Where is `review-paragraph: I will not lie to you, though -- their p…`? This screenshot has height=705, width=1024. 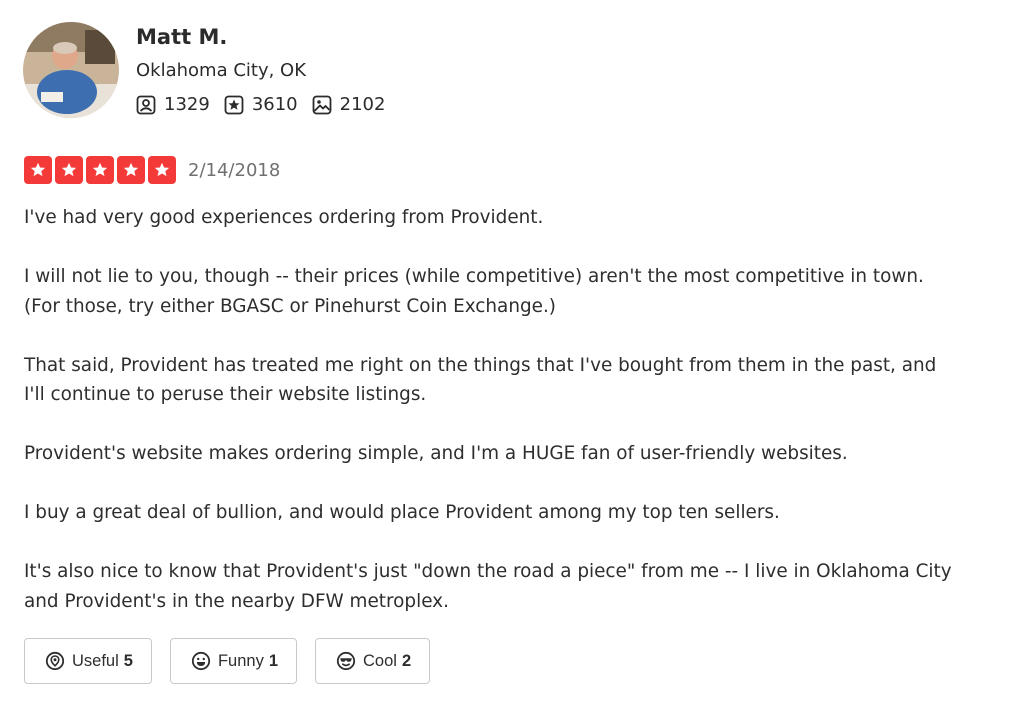
review-paragraph: I will not lie to you, though -- their p… is located at coordinates (511, 291).